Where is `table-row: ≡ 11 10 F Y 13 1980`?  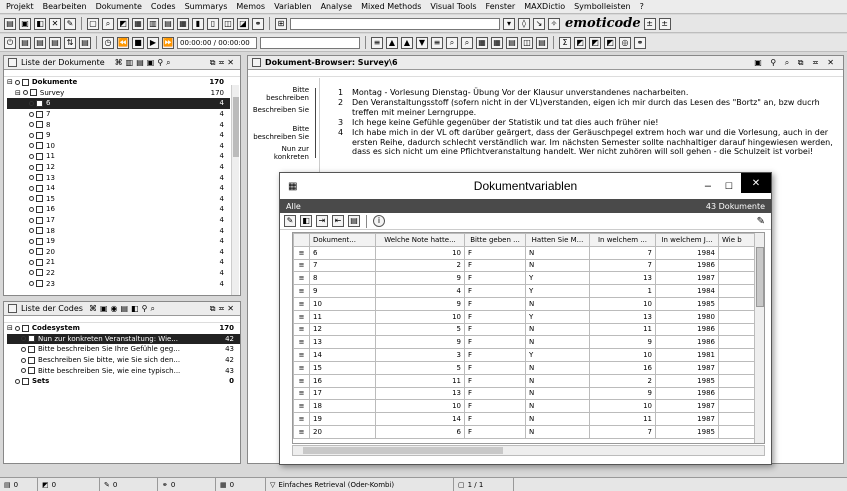 table-row: ≡ 11 10 F Y 13 1980 is located at coordinates (528, 316).